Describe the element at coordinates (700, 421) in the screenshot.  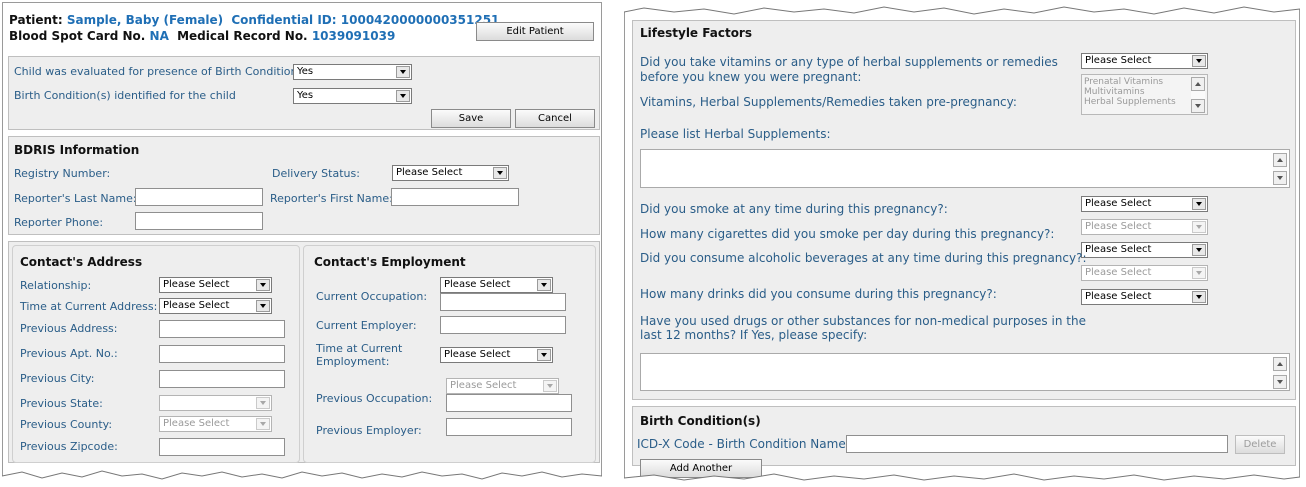
I see `birth-condition-title: Birth Condition(s)` at that location.